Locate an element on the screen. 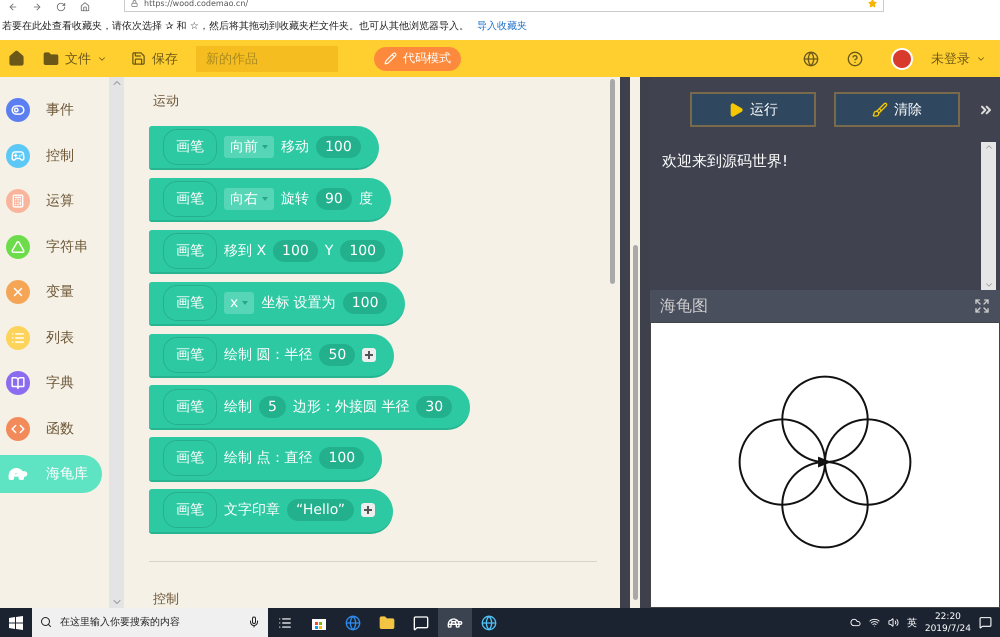 This screenshot has width=1000, height=637. search-icon is located at coordinates (46, 622).